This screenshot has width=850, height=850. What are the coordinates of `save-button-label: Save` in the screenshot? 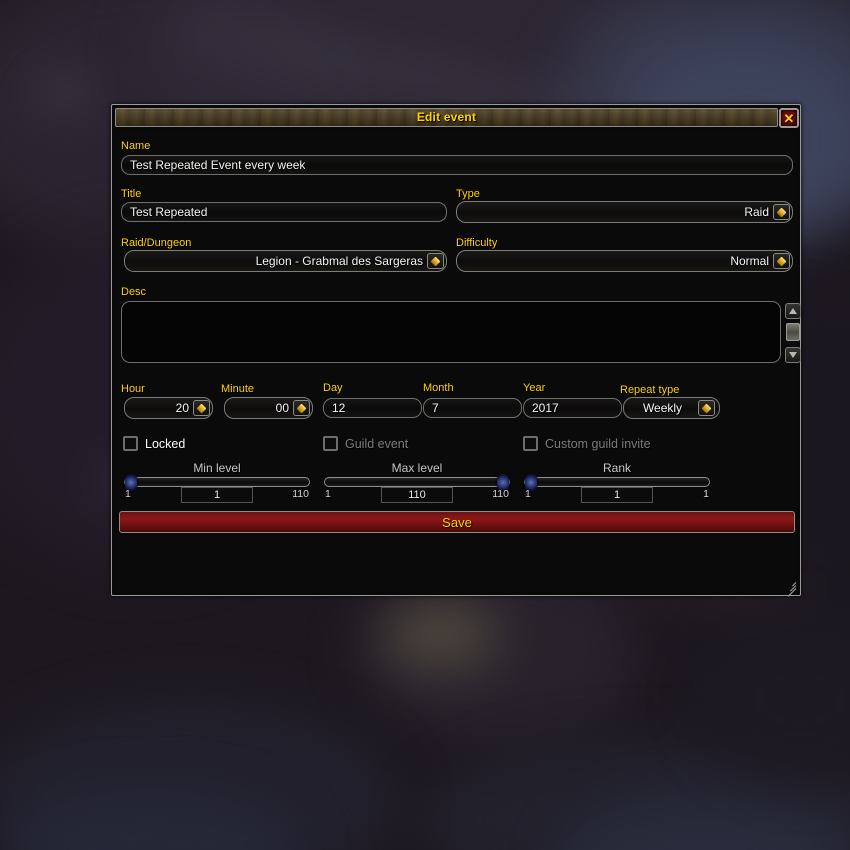 It's located at (457, 522).